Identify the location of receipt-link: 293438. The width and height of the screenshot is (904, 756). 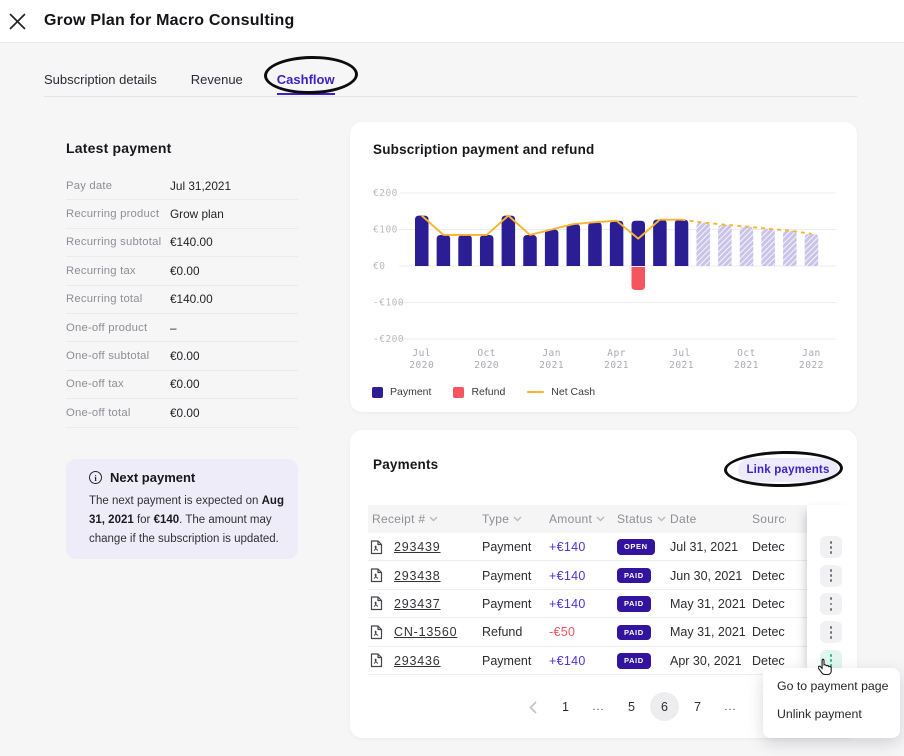
(436, 575).